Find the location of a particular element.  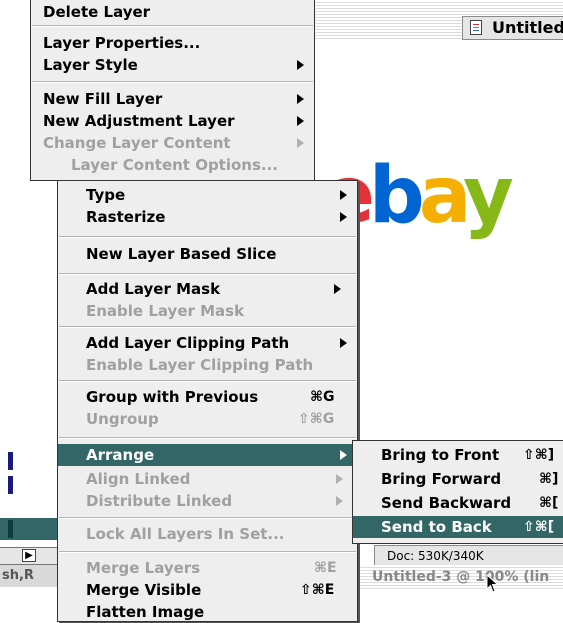

menu-item-label: Merge Visible is located at coordinates (144, 590).